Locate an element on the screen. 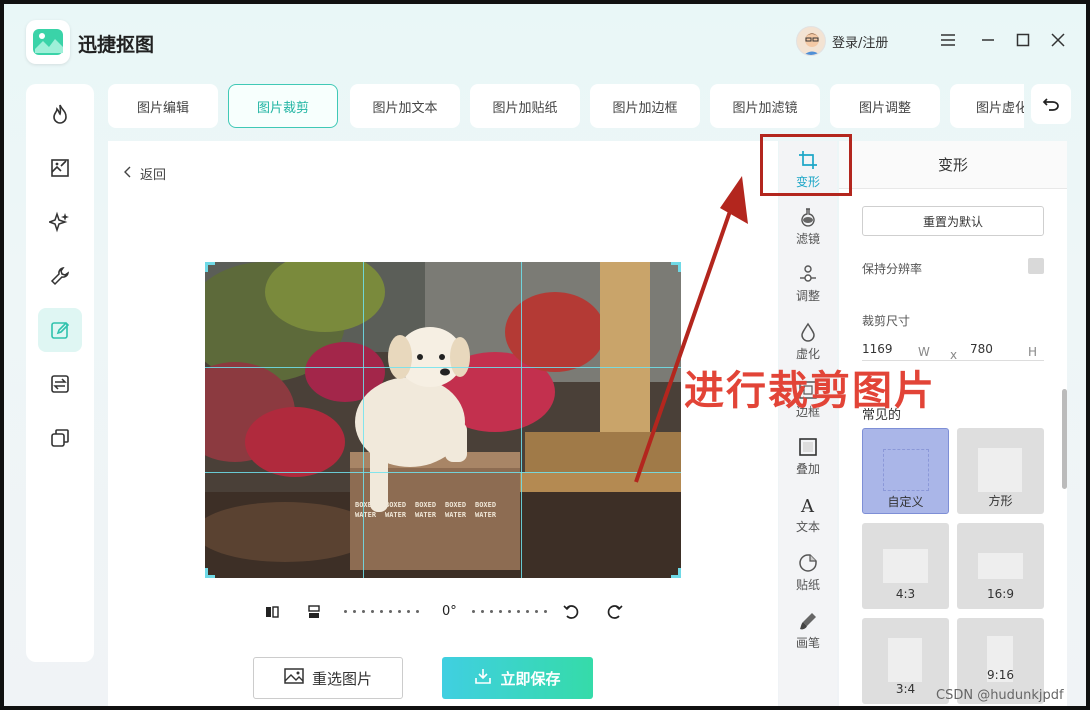  rotation-slider-right is located at coordinates (509, 612).